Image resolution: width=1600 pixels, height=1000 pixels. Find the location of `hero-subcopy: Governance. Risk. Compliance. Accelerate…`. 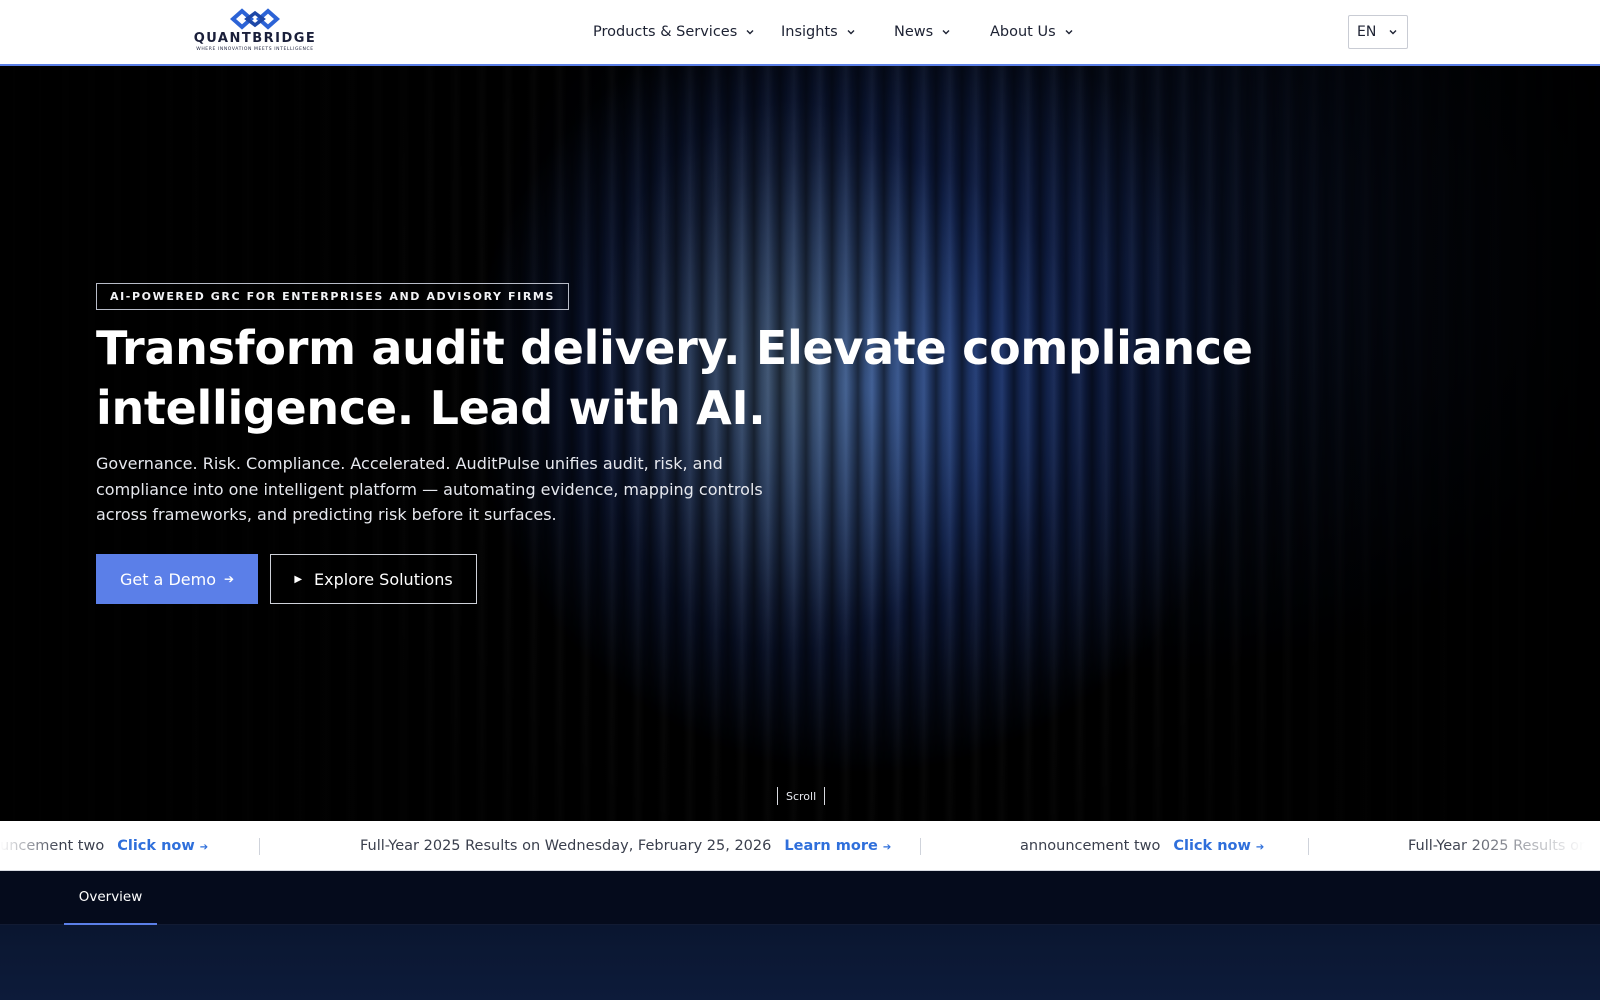

hero-subcopy: Governance. Risk. Compliance. Accelerate… is located at coordinates (429, 489).